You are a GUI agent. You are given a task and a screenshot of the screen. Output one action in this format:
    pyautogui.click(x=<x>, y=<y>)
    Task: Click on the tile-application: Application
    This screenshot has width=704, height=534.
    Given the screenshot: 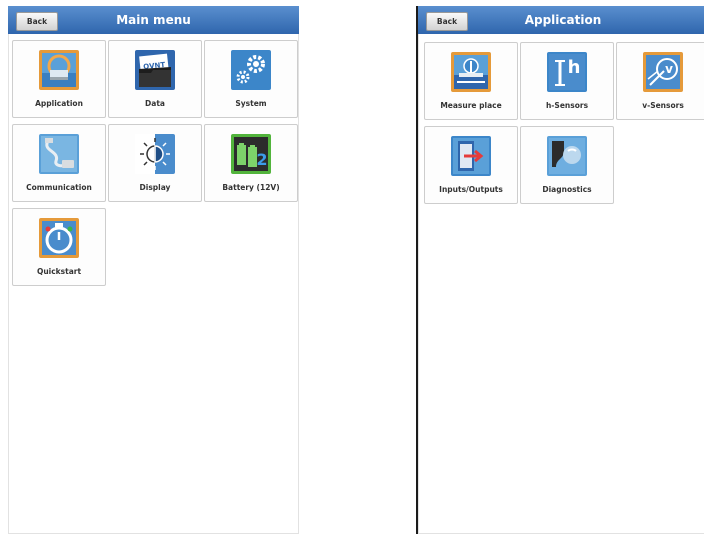 What is the action you would take?
    pyautogui.click(x=59, y=79)
    